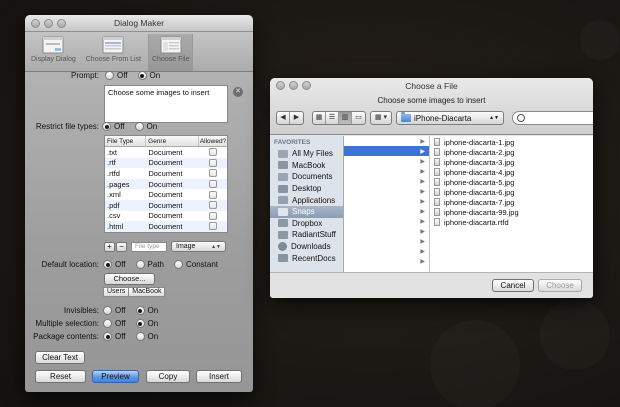 This screenshot has height=407, width=620. What do you see at coordinates (306, 154) in the screenshot?
I see `sidebar-item-all-my-files: All My Files` at bounding box center [306, 154].